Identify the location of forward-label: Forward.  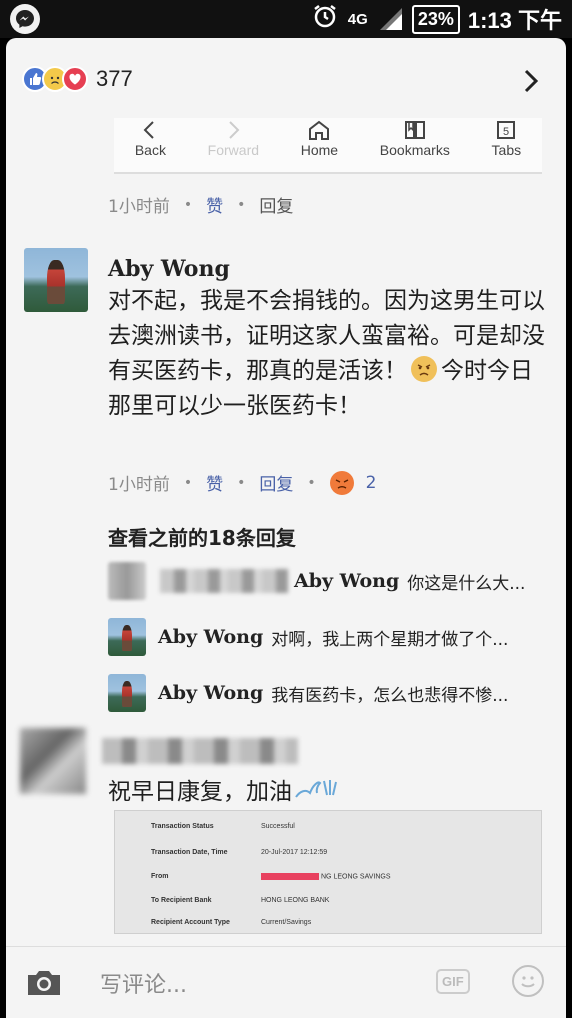
(233, 150).